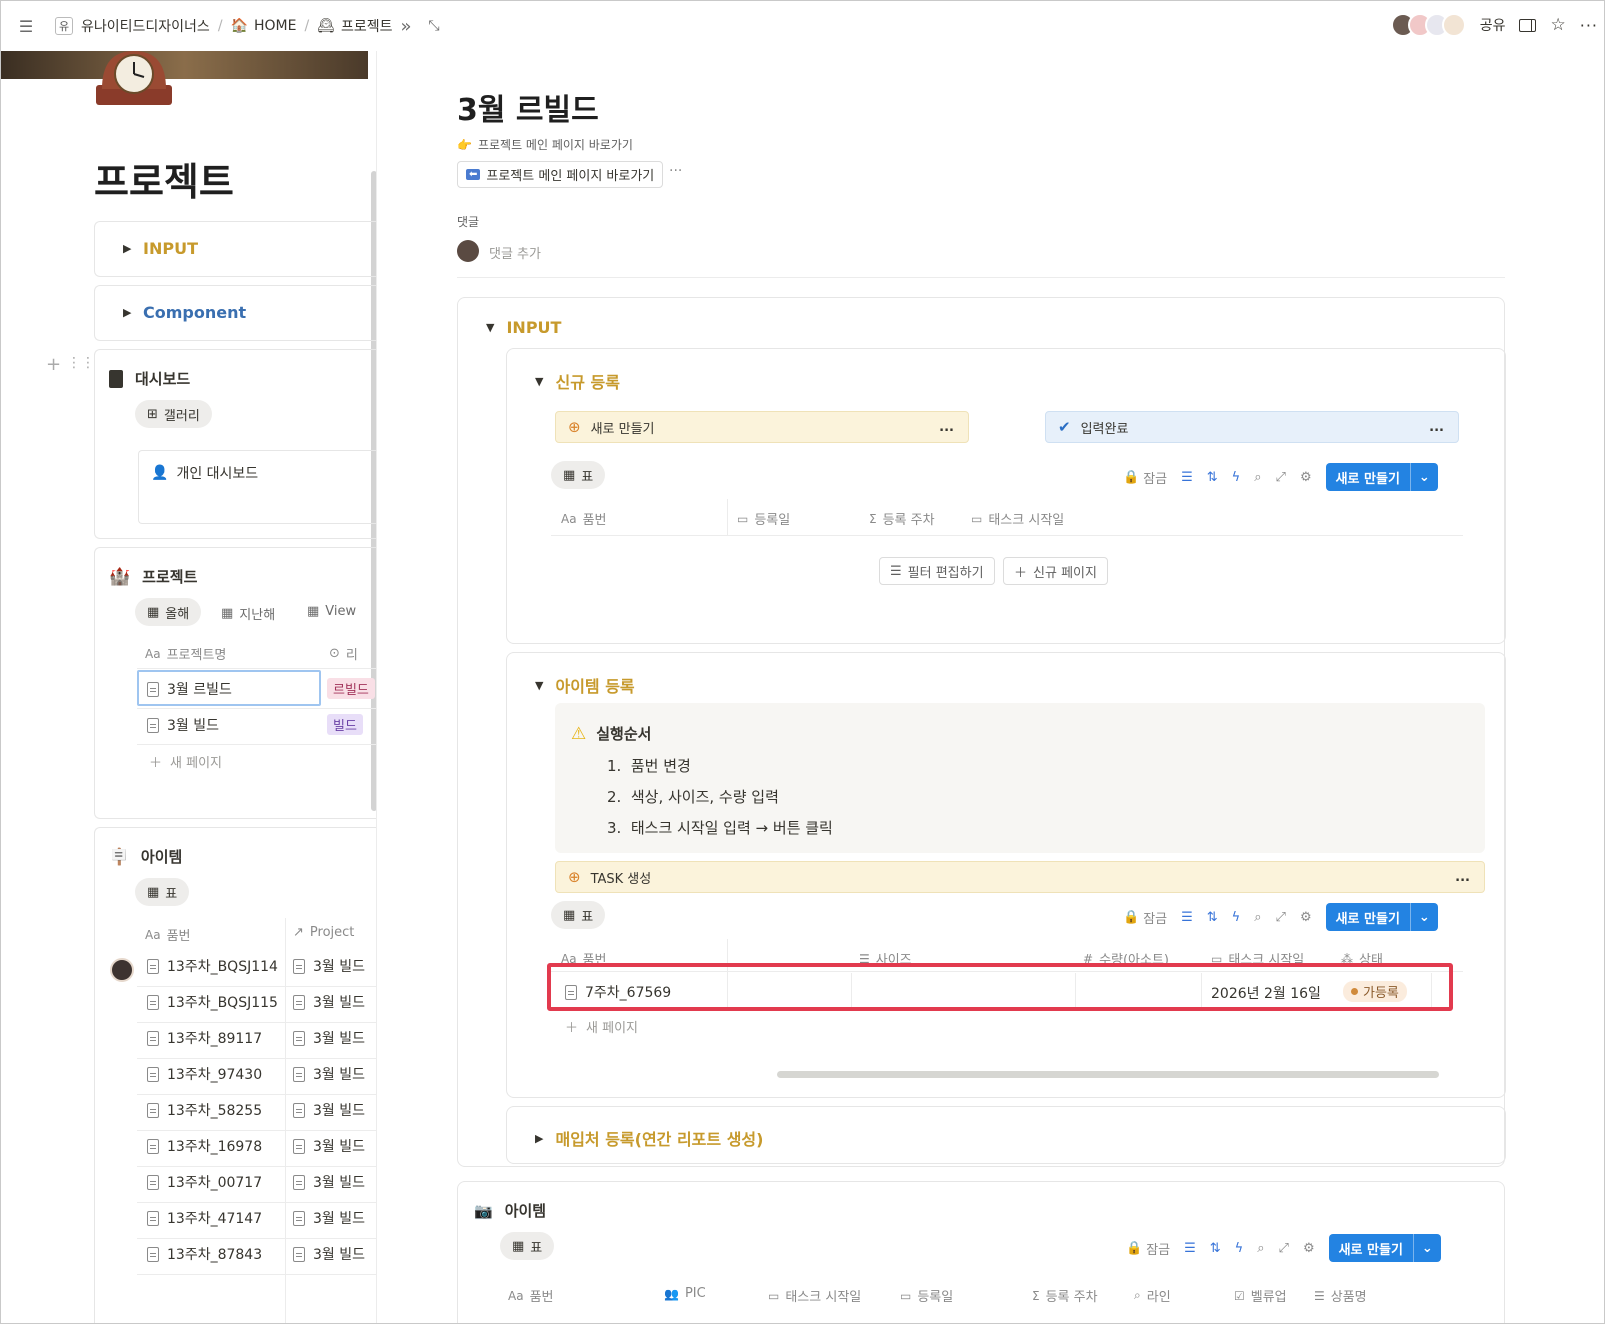 This screenshot has height=1324, width=1605. I want to click on expand-icon: ⤡, so click(434, 26).